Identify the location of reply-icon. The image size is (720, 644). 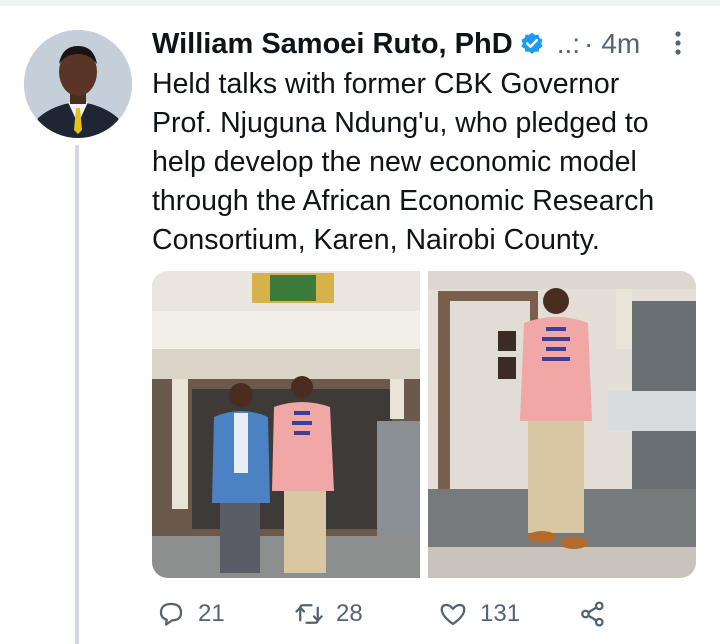
(171, 614).